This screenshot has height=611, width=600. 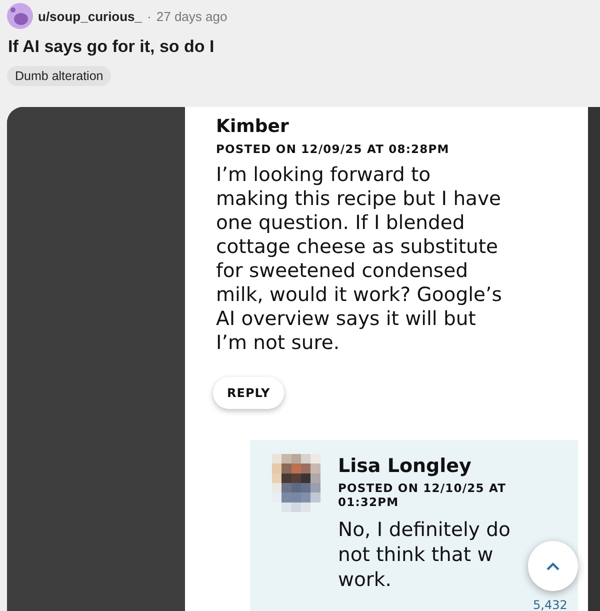 I want to click on comment-author: Kimber, so click(x=253, y=127).